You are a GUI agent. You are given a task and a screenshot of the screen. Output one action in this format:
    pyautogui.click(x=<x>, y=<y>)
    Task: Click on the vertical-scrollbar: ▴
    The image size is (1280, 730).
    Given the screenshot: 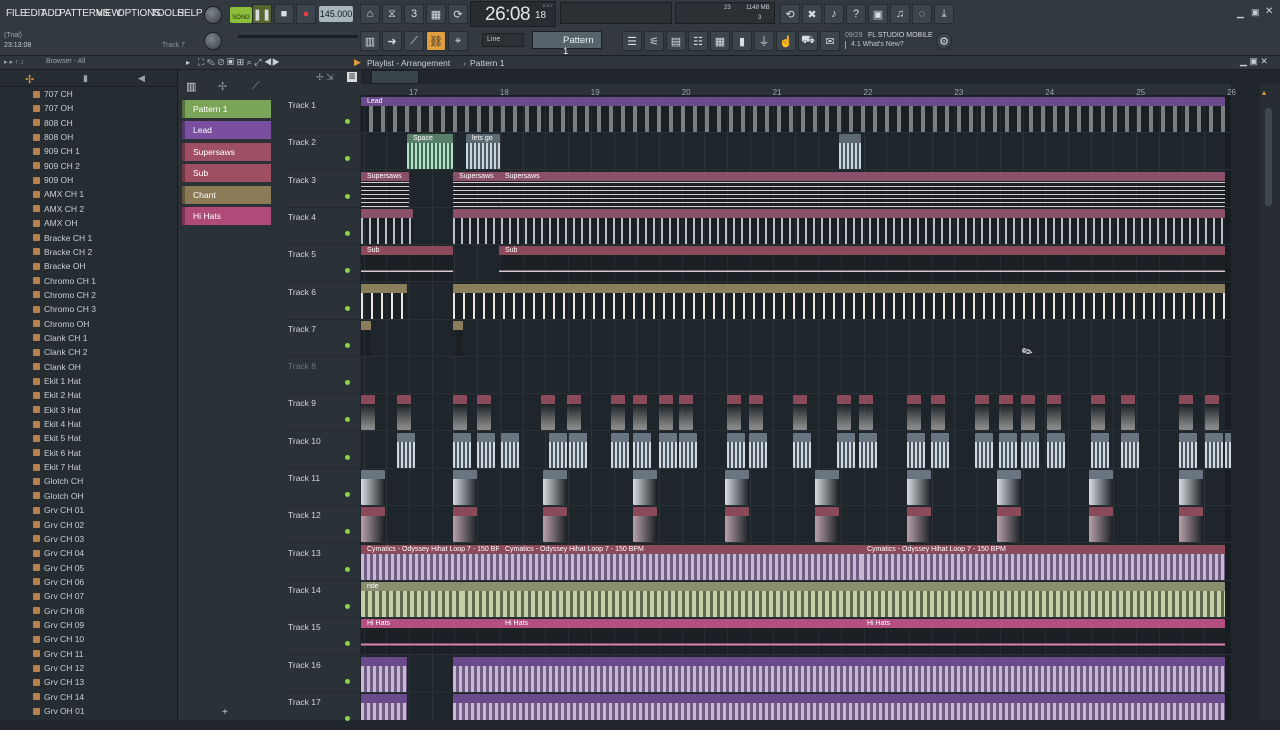 What is the action you would take?
    pyautogui.click(x=1270, y=402)
    